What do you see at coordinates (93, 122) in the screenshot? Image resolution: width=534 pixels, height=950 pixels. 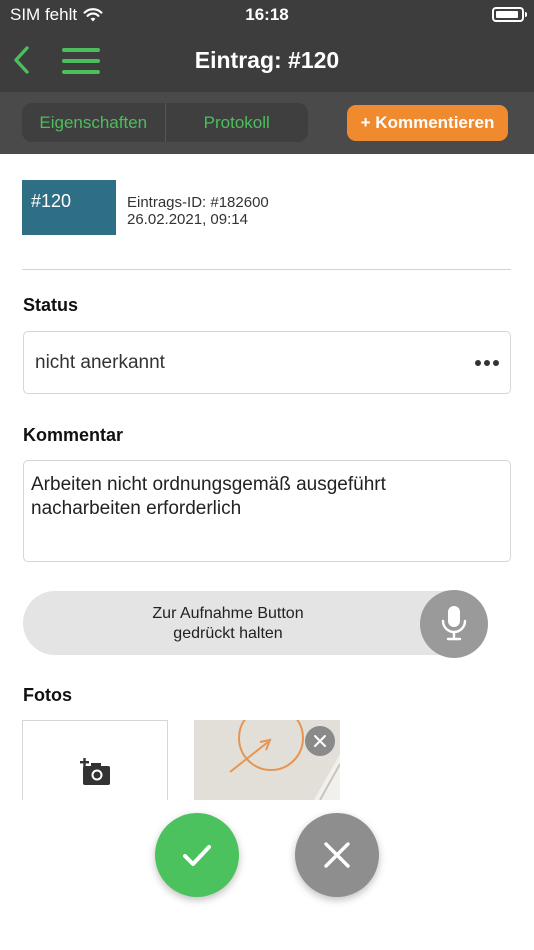 I see `tab-eigenschaften: Eigenschaften` at bounding box center [93, 122].